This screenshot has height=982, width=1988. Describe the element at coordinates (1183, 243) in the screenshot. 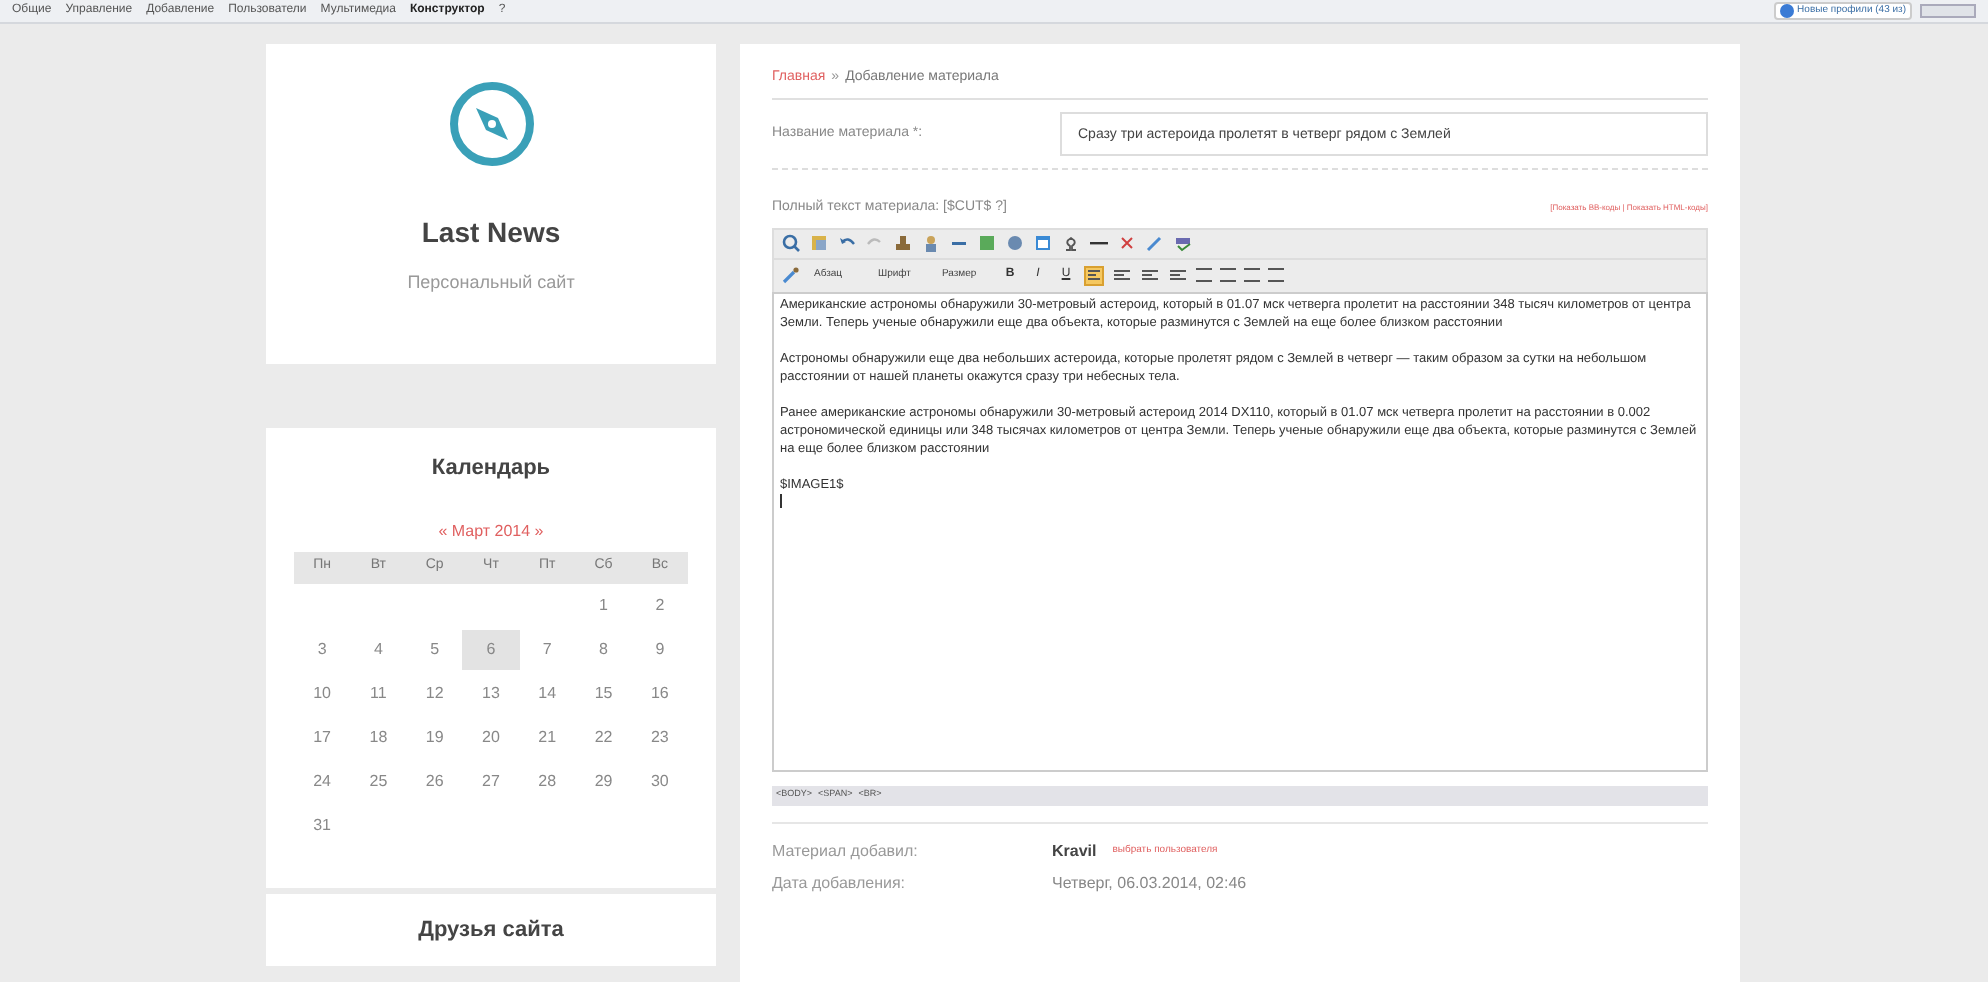

I see `spellcheck-icon` at that location.